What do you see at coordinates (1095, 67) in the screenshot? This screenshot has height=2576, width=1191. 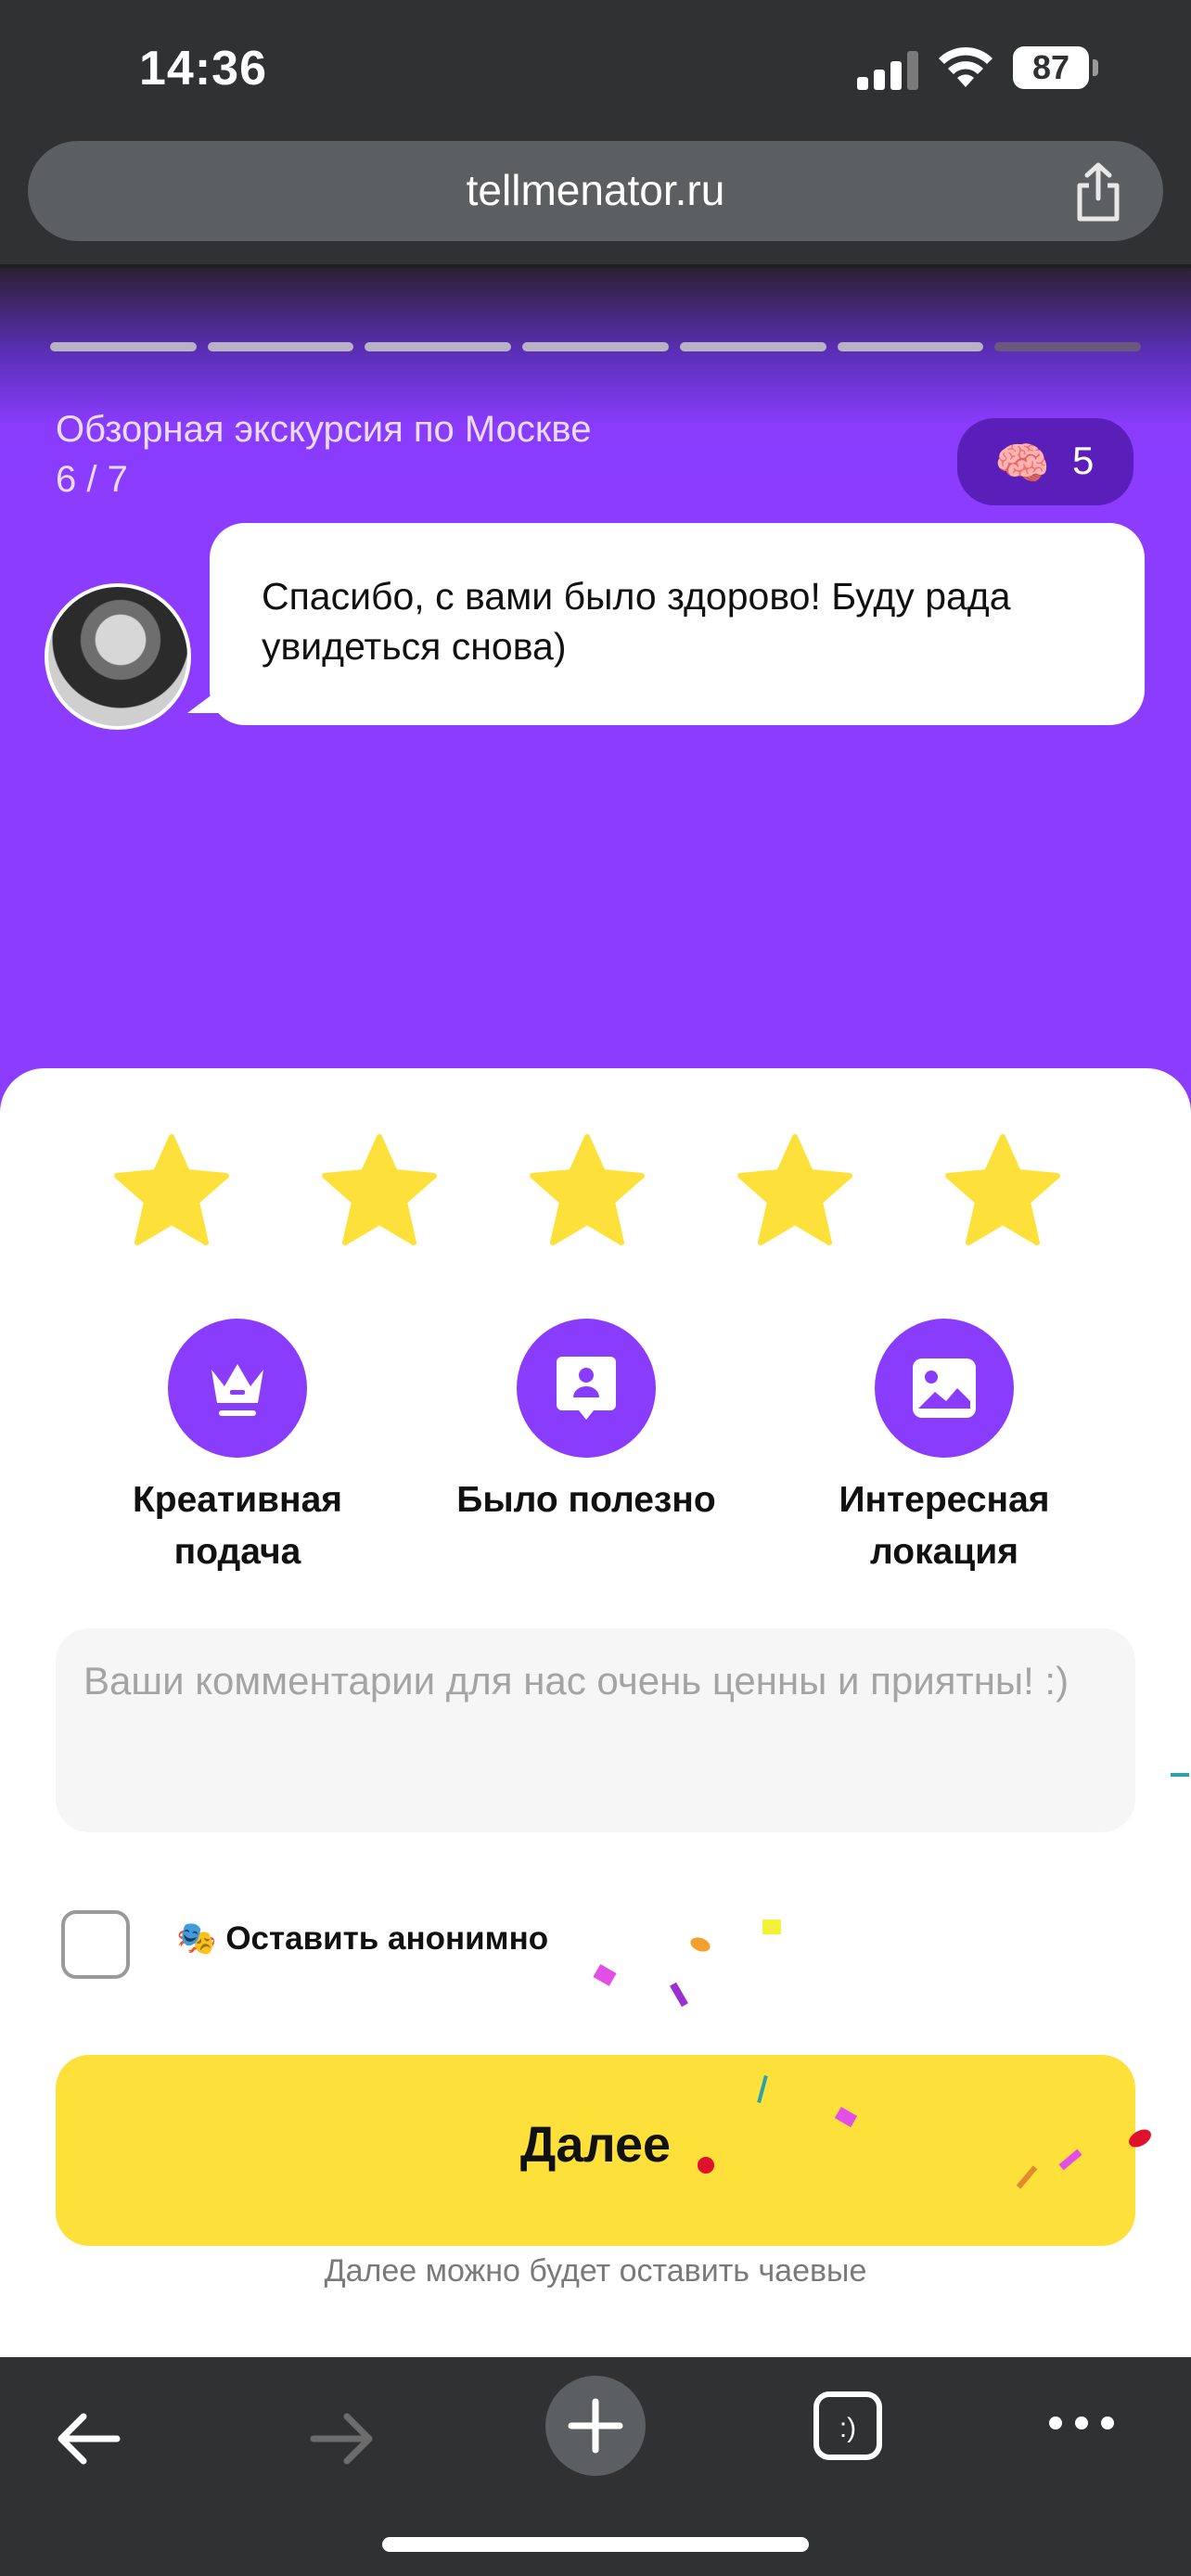 I see `battery-tip` at bounding box center [1095, 67].